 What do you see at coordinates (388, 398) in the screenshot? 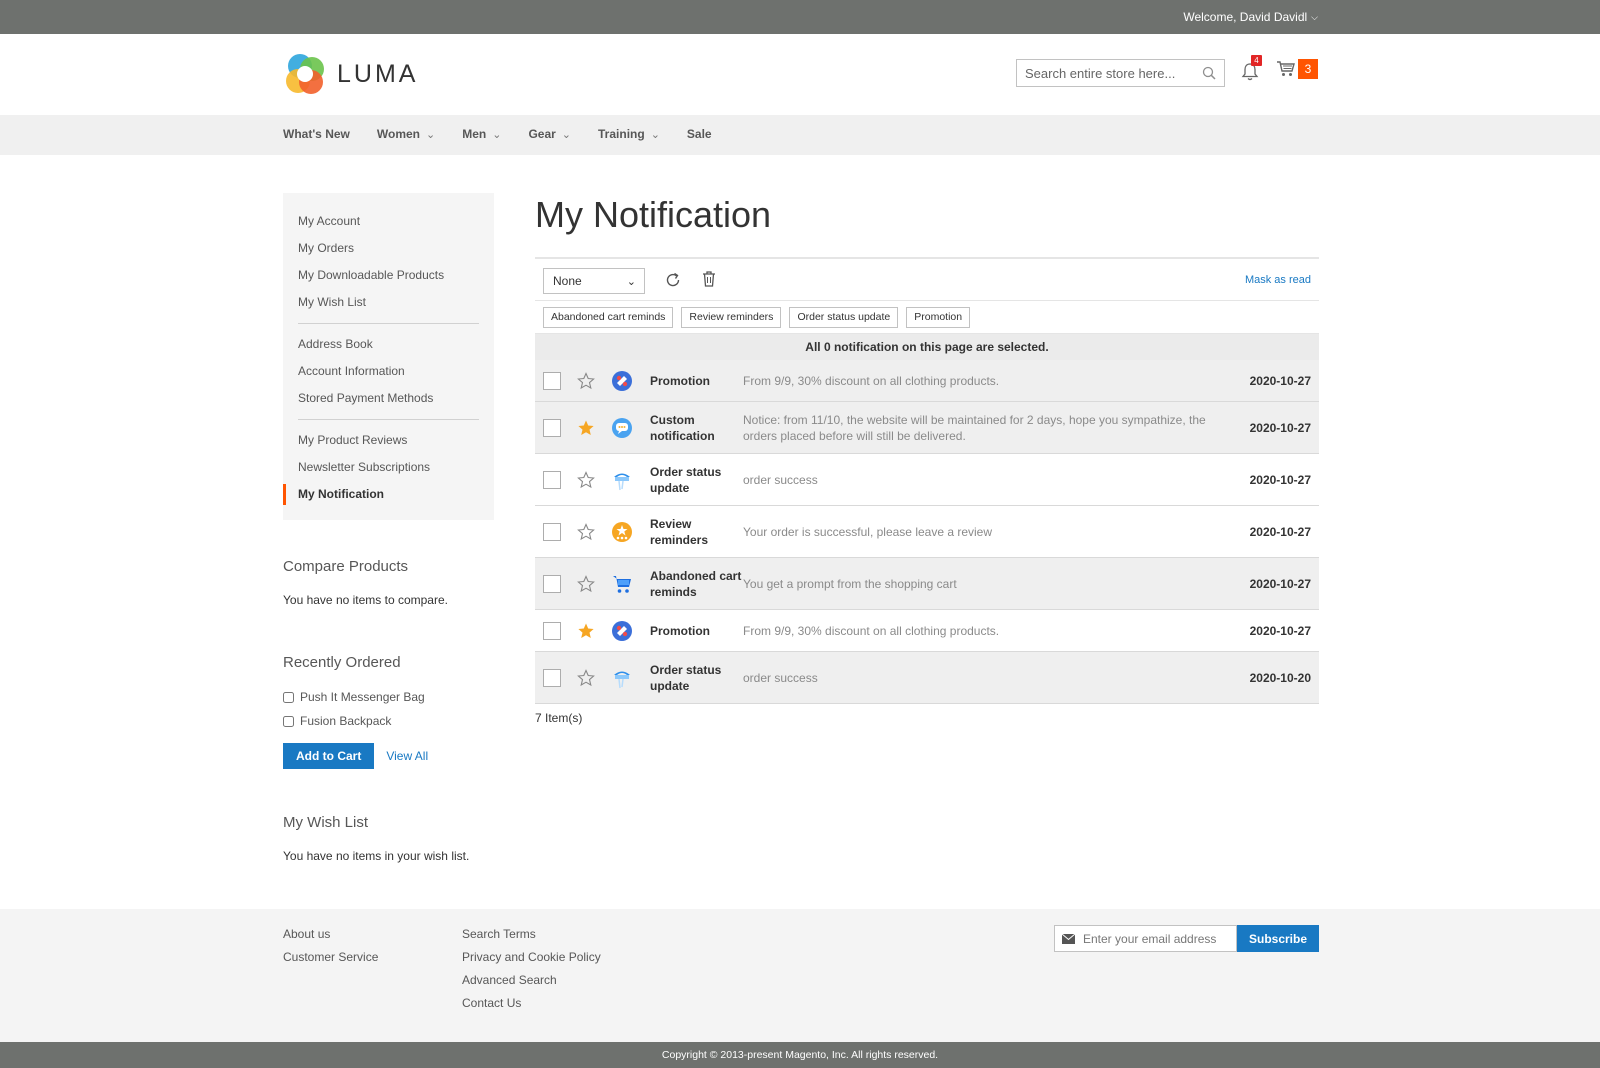
I see `sidebar-item-stored-payment-methods: Stored Payment Methods` at bounding box center [388, 398].